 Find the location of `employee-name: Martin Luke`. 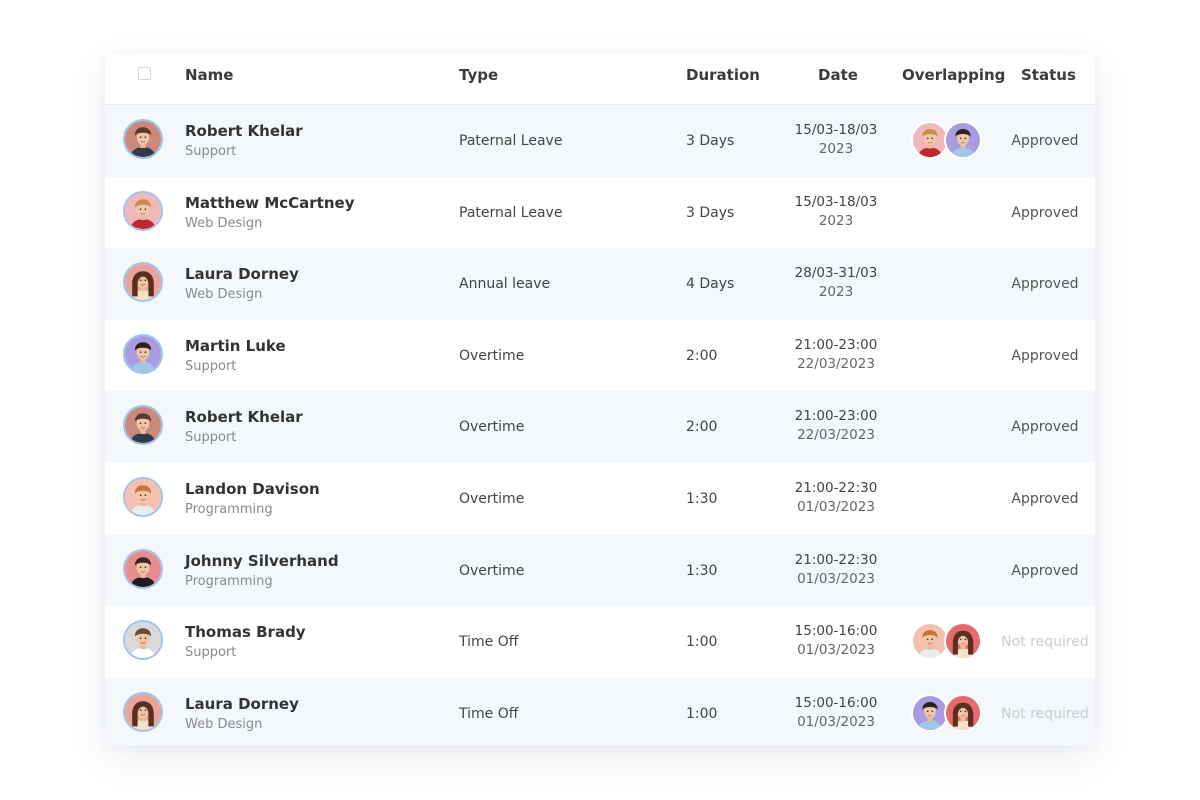

employee-name: Martin Luke is located at coordinates (235, 346).